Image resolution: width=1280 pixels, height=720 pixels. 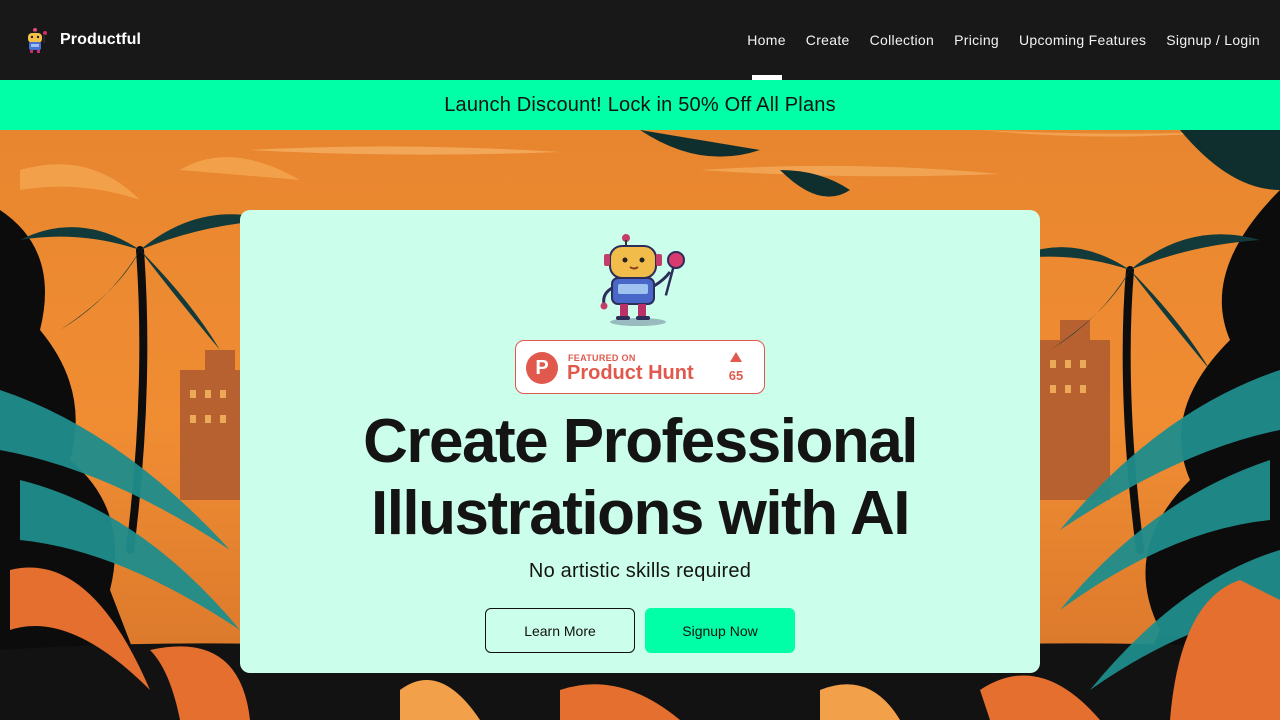 What do you see at coordinates (640, 571) in the screenshot?
I see `hero-subheadline: No artistic skills required` at bounding box center [640, 571].